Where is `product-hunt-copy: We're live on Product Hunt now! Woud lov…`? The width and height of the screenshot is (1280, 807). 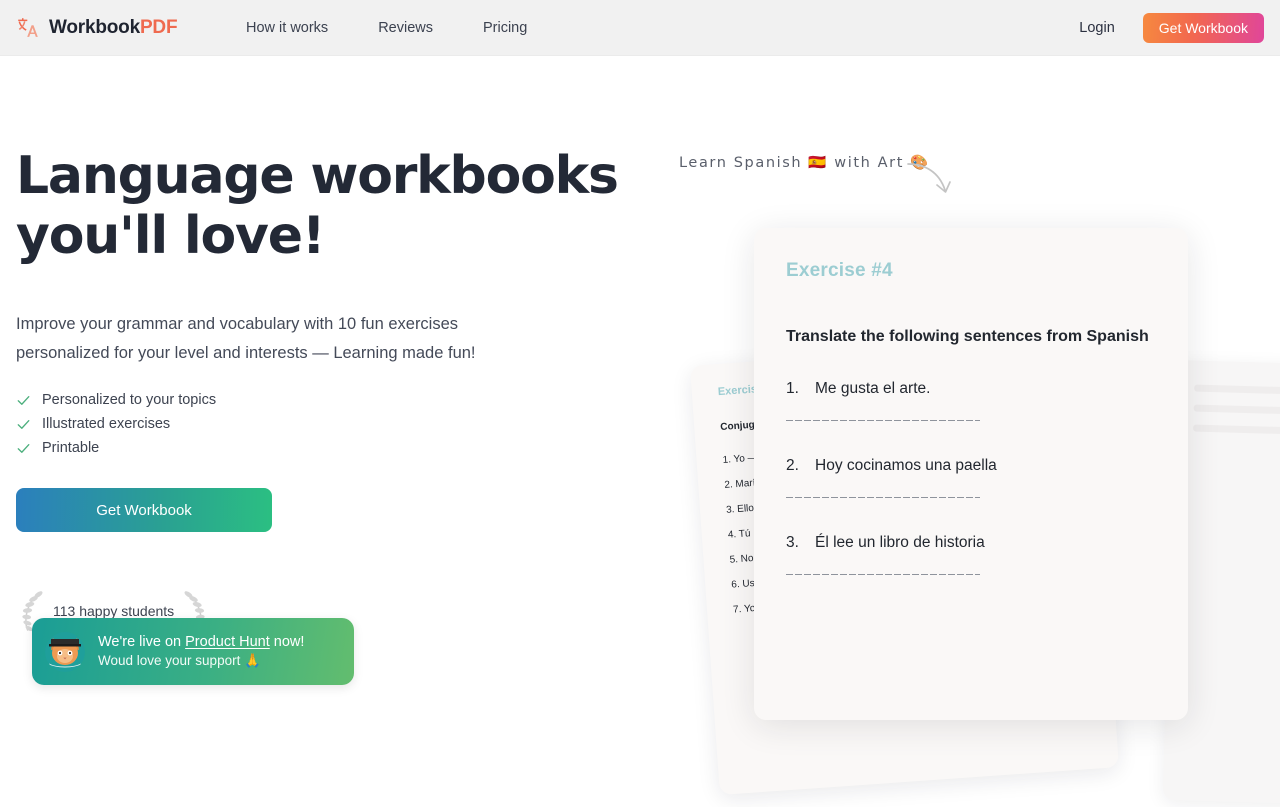 product-hunt-copy: We're live on Product Hunt now! Woud lov… is located at coordinates (201, 651).